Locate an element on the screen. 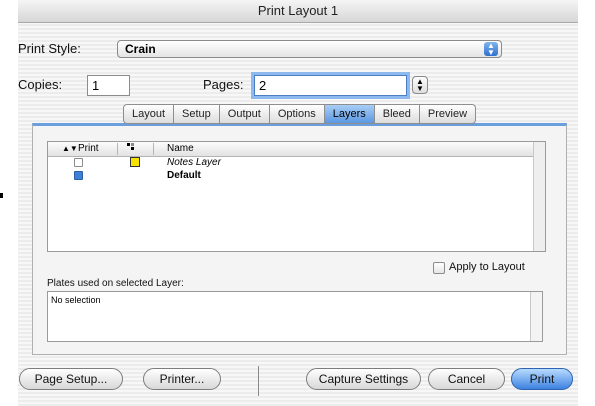 This screenshot has width=595, height=406. column-name: Name is located at coordinates (180, 149).